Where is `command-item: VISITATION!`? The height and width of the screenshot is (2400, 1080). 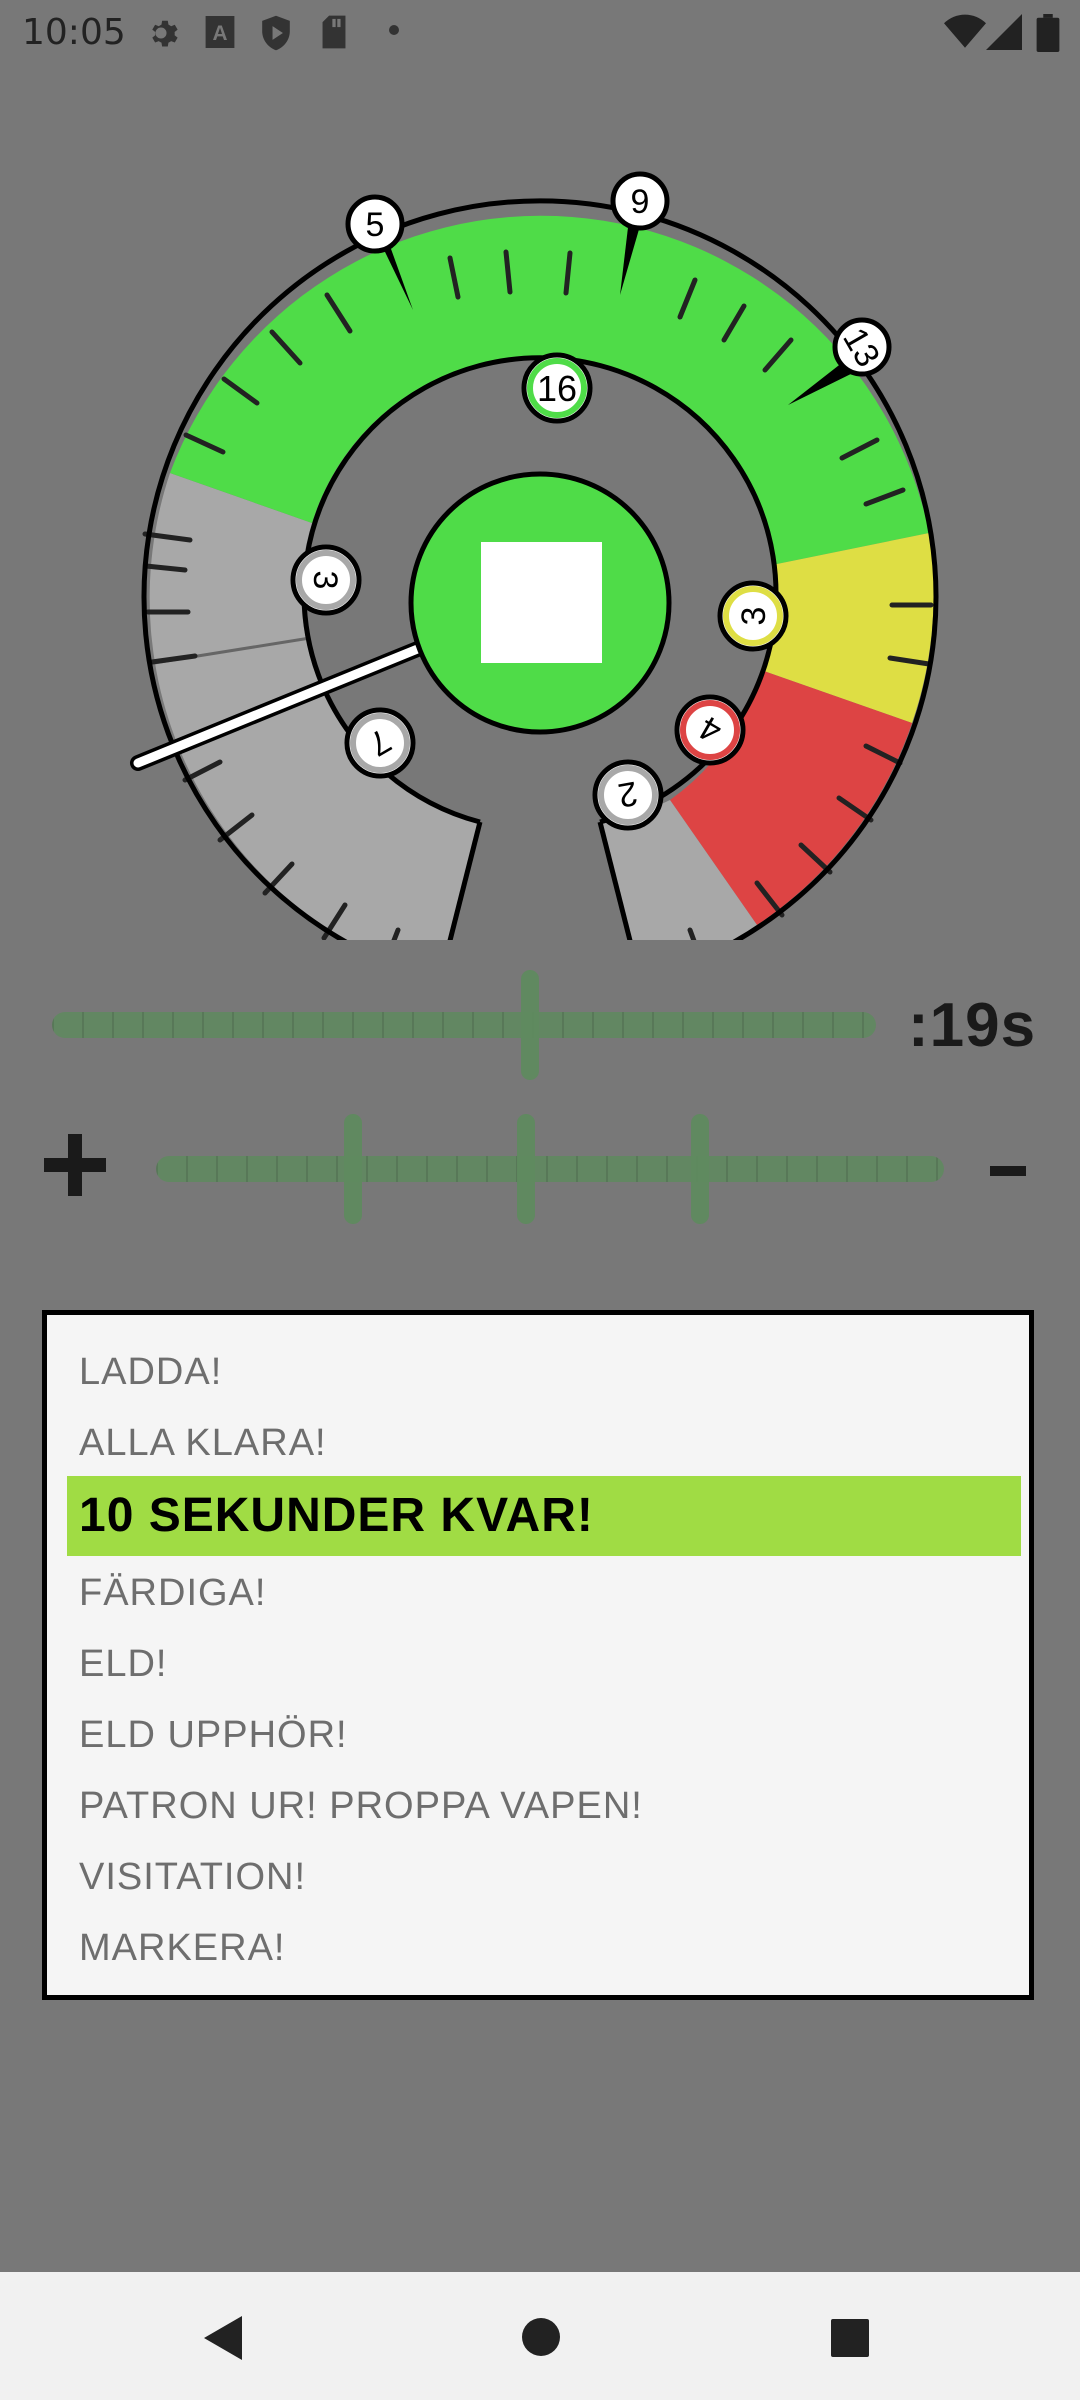 command-item: VISITATION! is located at coordinates (544, 1877).